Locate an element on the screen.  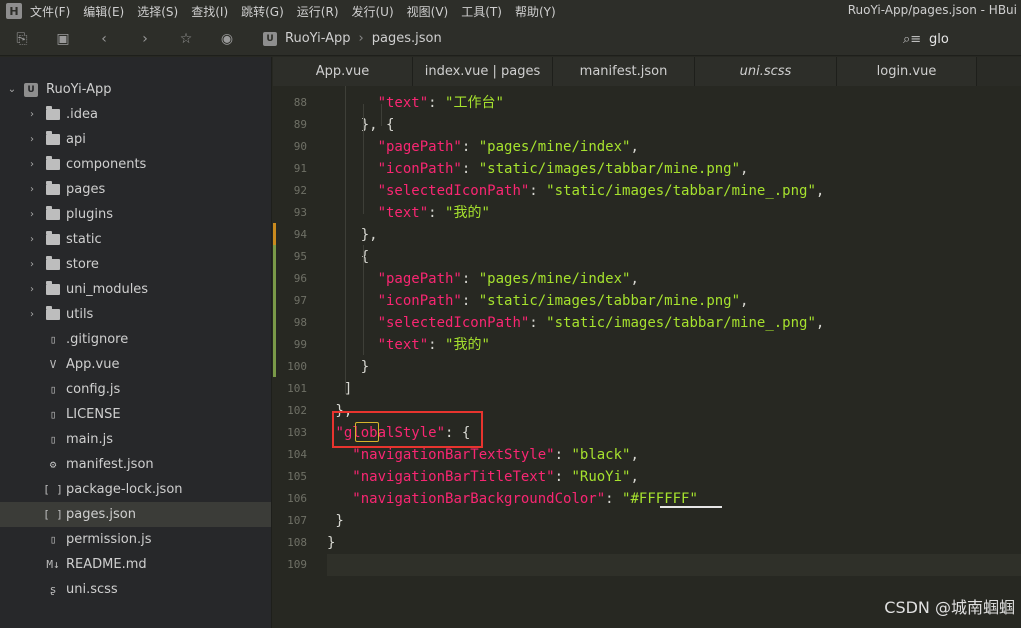
star-icon: ☆ is located at coordinates (186, 39).